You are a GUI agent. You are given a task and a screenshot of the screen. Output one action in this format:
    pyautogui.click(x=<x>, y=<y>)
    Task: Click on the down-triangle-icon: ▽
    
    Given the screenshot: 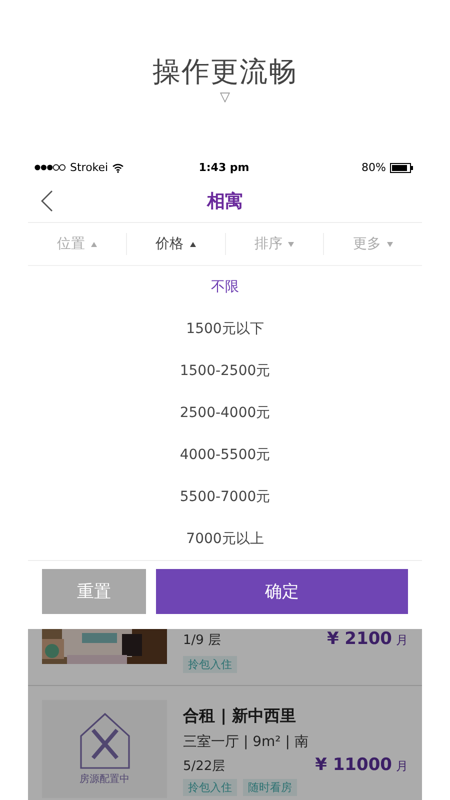 What is the action you would take?
    pyautogui.click(x=225, y=97)
    